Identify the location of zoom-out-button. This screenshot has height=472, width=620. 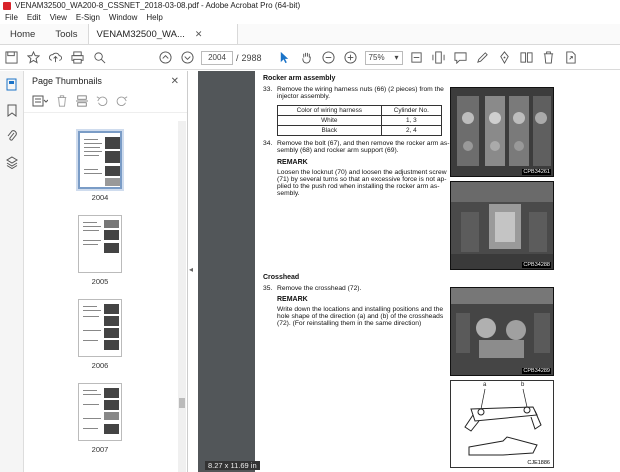
(329, 58).